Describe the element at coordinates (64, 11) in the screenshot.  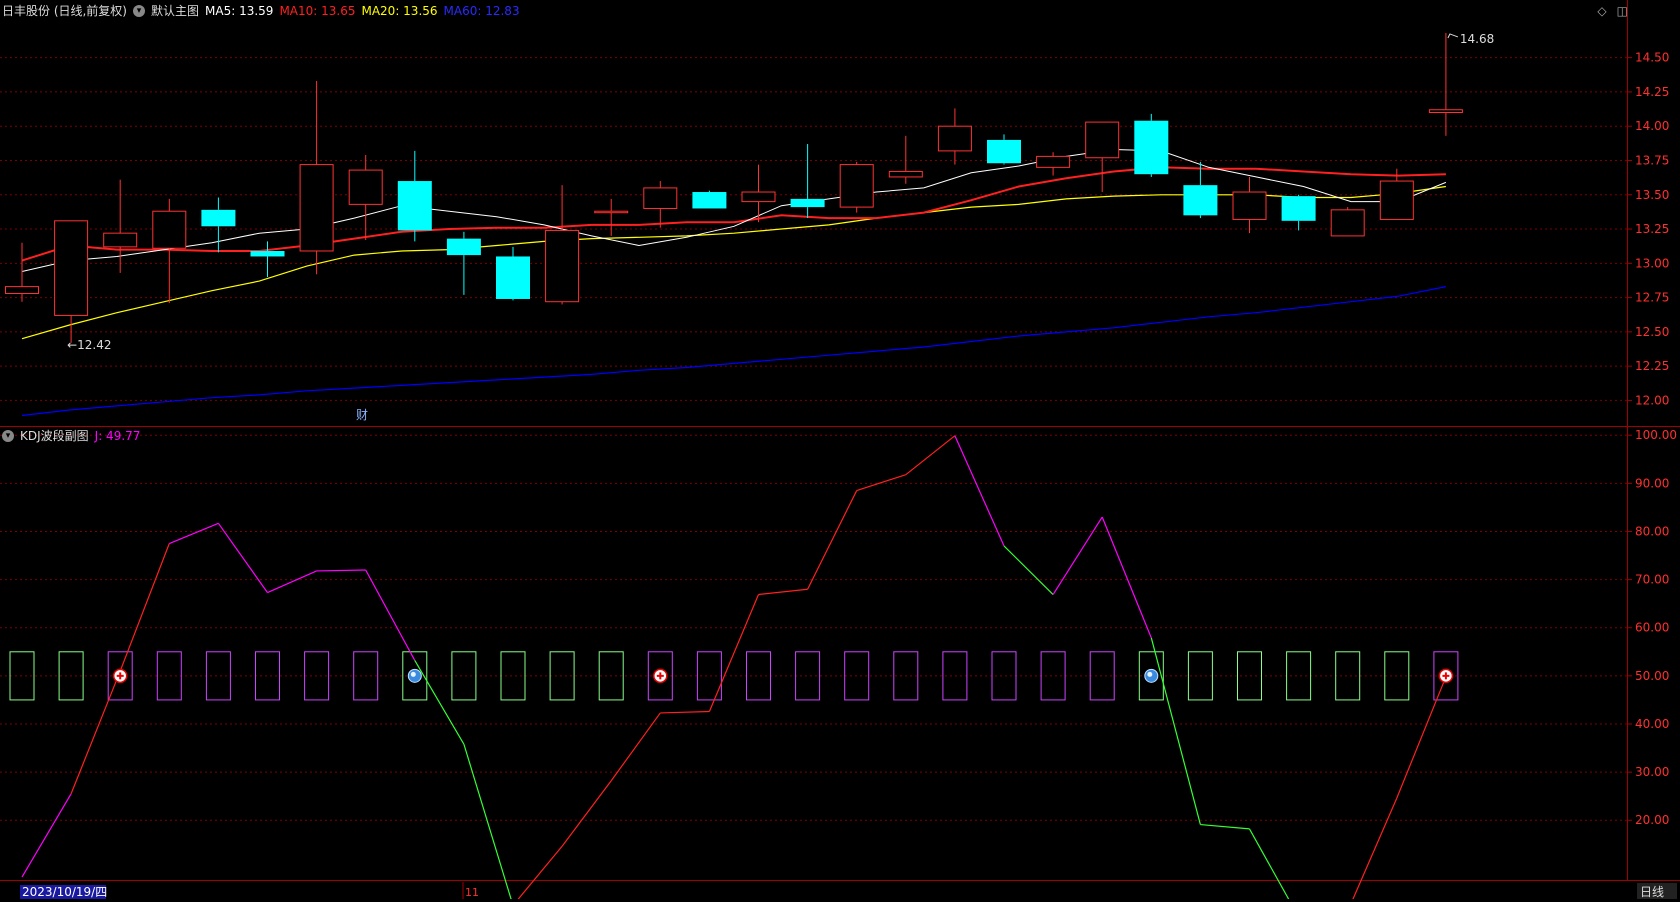
I see `stock-title: 日丰股份 (日线,前复权)` at that location.